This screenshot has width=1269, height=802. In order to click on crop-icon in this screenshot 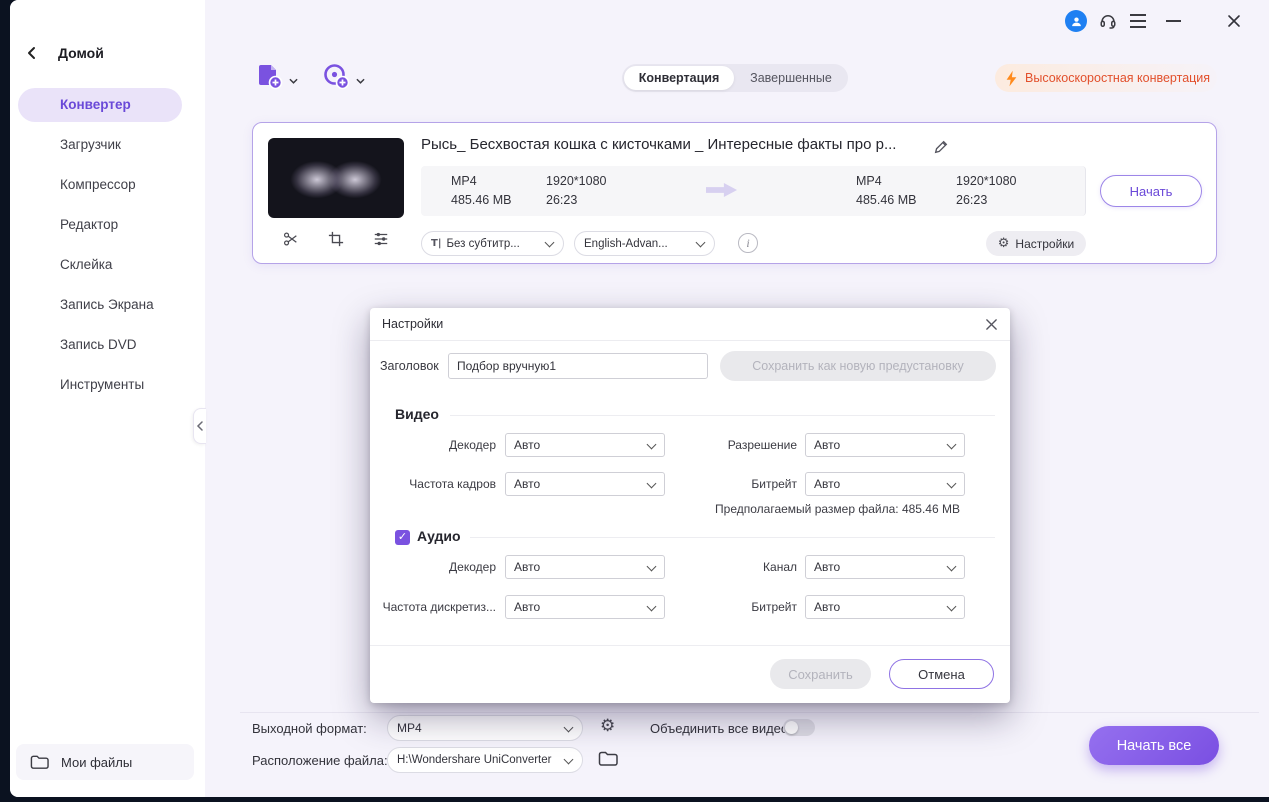, I will do `click(336, 239)`.